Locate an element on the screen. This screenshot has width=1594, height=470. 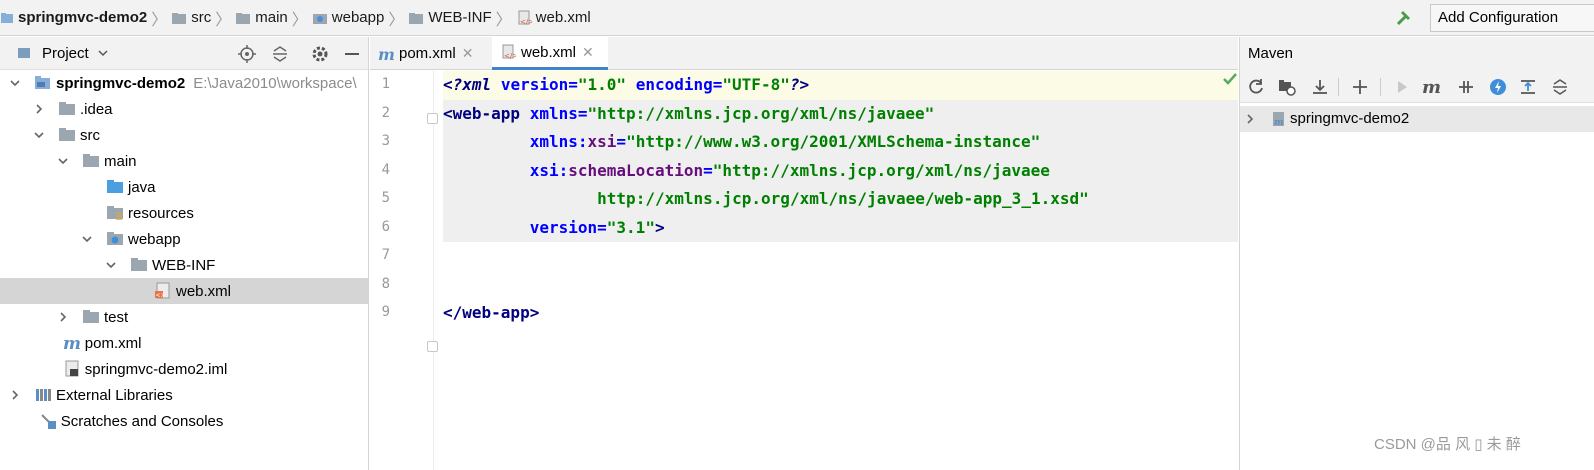
iml-file-icon is located at coordinates (72, 369).